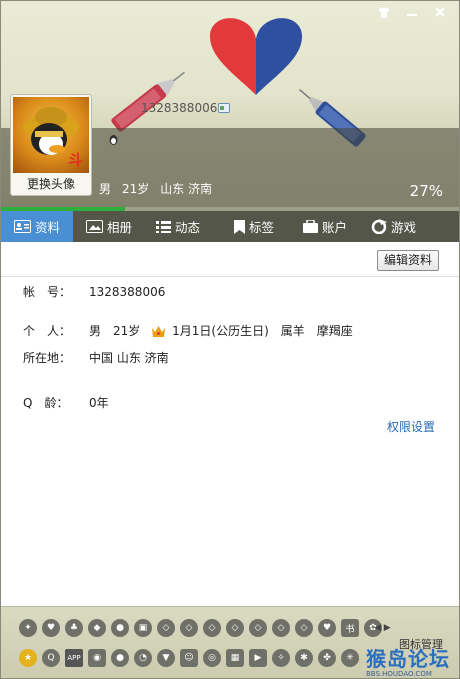 The height and width of the screenshot is (679, 460). Describe the element at coordinates (136, 189) in the screenshot. I see `summary-age: 21岁` at that location.